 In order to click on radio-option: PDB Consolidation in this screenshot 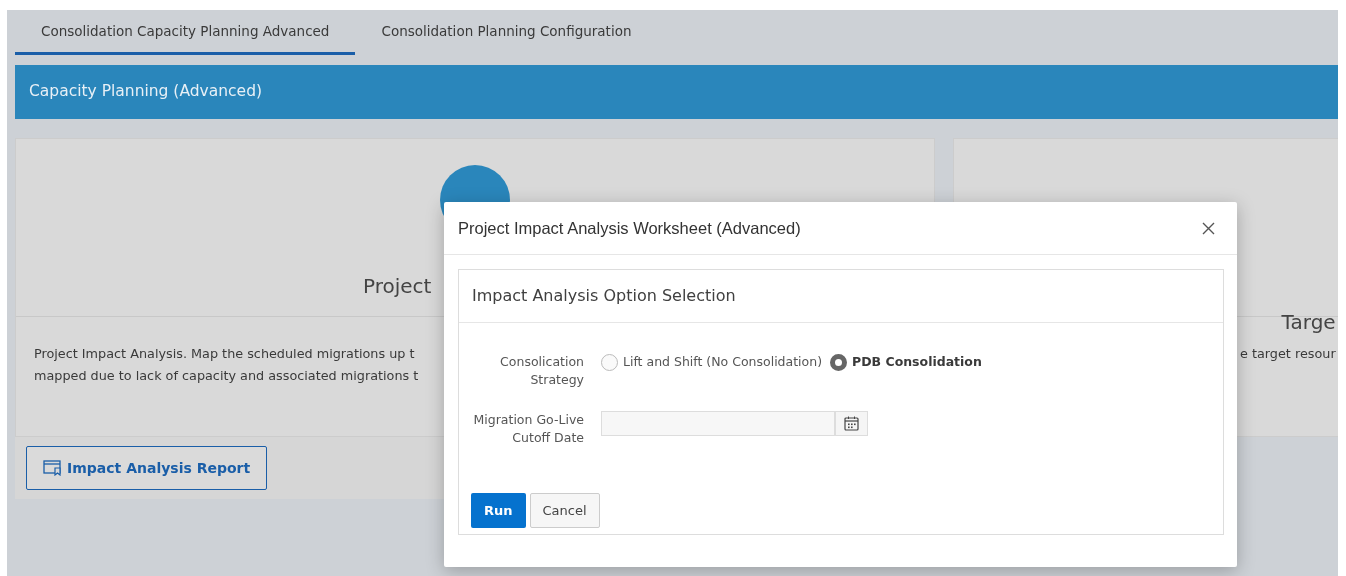, I will do `click(906, 362)`.